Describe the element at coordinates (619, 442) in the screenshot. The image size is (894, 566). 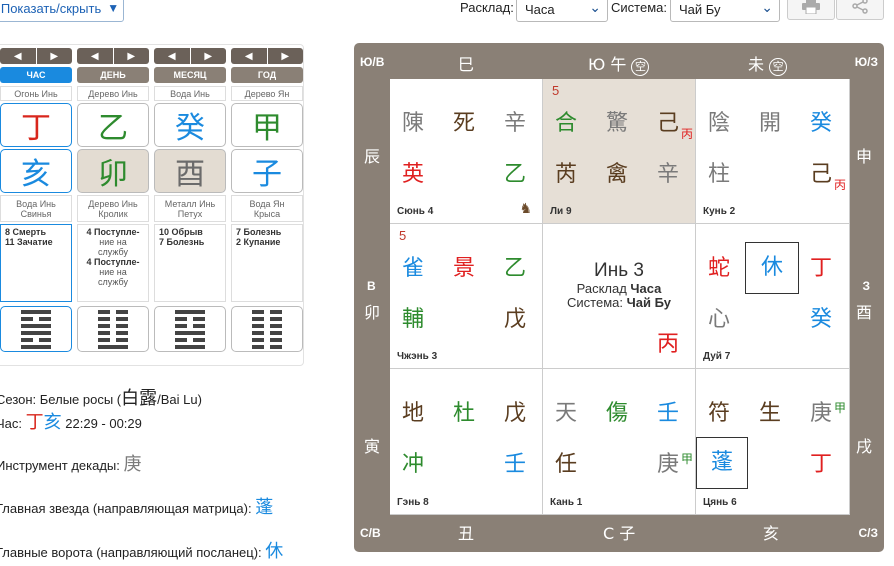
I see `palace-kan: 天 傷 壬 任 庚 甲 Кань 1` at that location.